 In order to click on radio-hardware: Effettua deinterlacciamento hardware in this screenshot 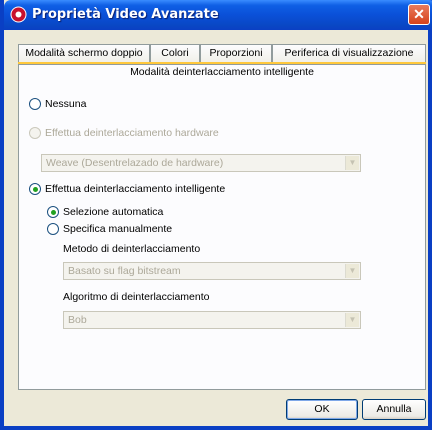, I will do `click(124, 133)`.